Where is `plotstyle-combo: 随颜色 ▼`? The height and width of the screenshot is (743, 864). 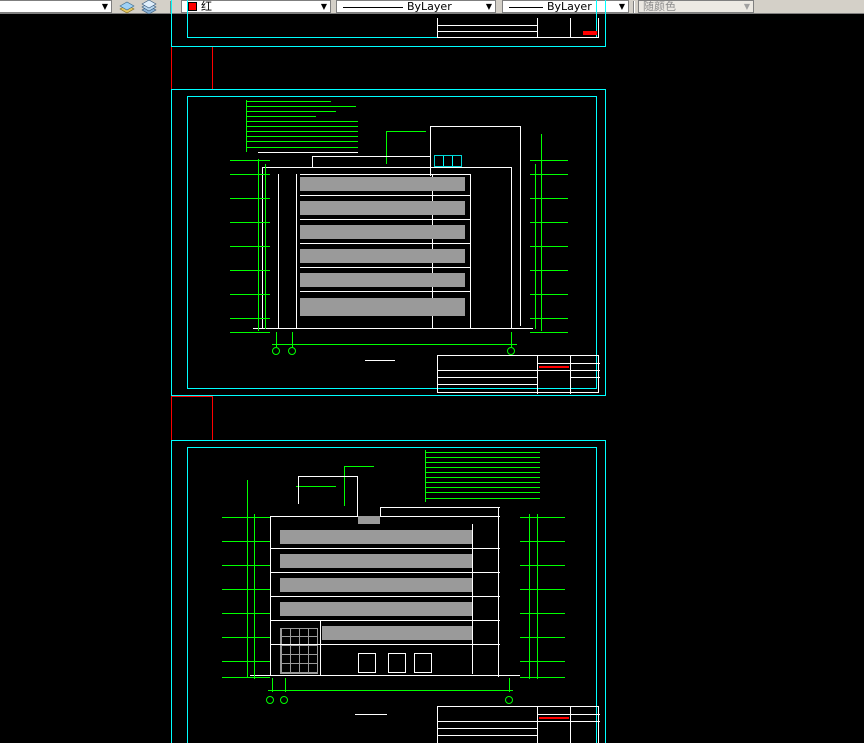 plotstyle-combo: 随颜色 ▼ is located at coordinates (696, 6).